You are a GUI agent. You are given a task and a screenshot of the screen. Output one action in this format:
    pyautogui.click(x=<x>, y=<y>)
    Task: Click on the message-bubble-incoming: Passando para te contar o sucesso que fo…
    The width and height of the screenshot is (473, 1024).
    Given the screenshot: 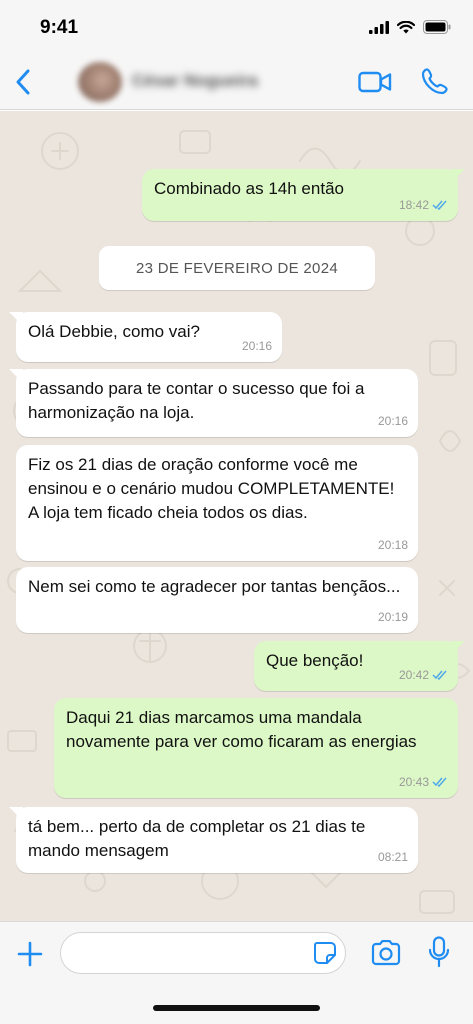 What is the action you would take?
    pyautogui.click(x=213, y=403)
    